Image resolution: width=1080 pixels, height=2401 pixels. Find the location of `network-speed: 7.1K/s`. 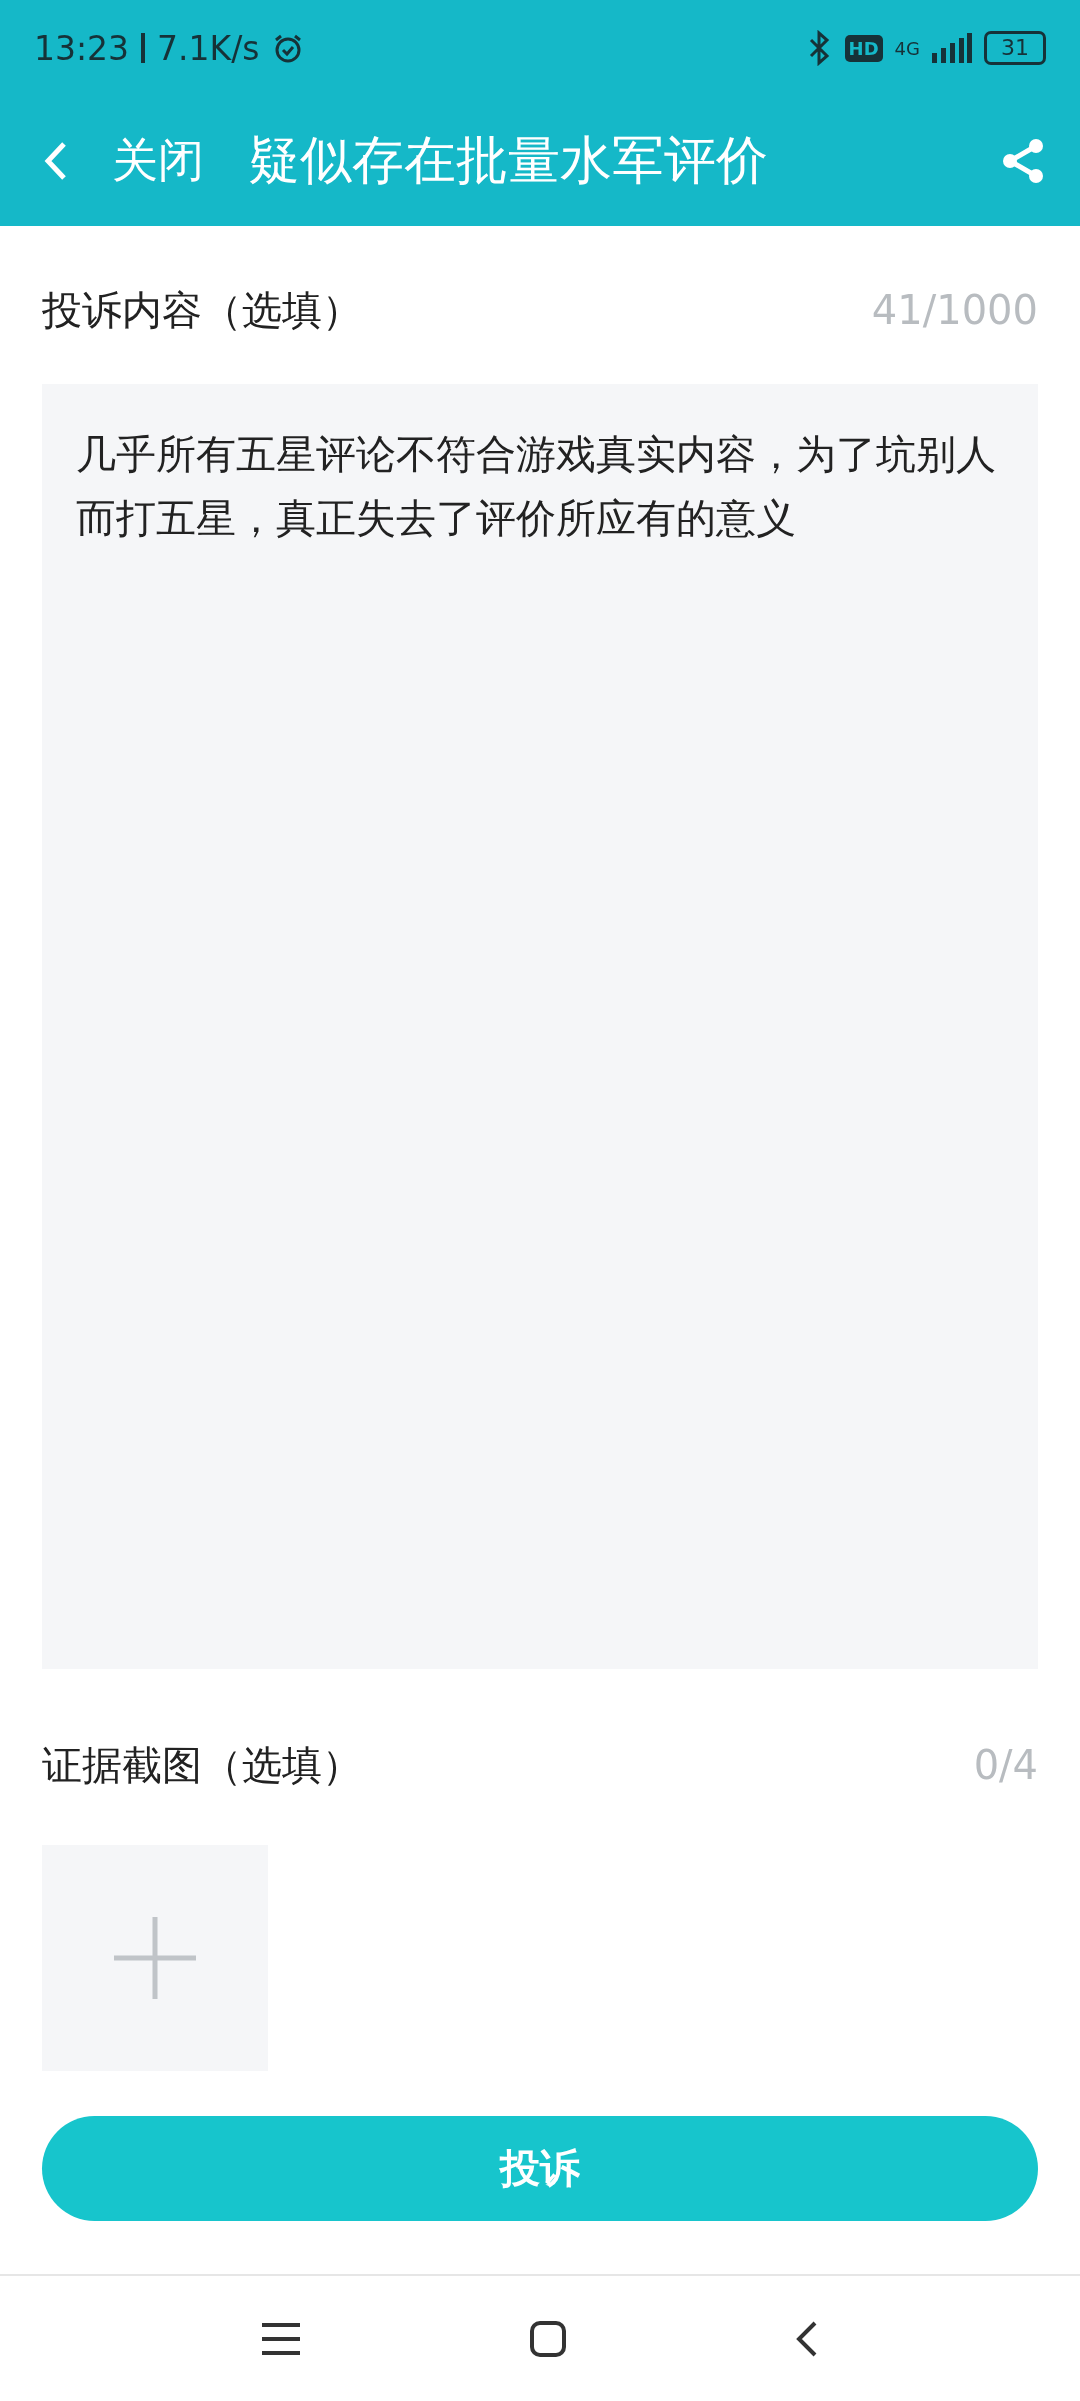

network-speed: 7.1K/s is located at coordinates (208, 48).